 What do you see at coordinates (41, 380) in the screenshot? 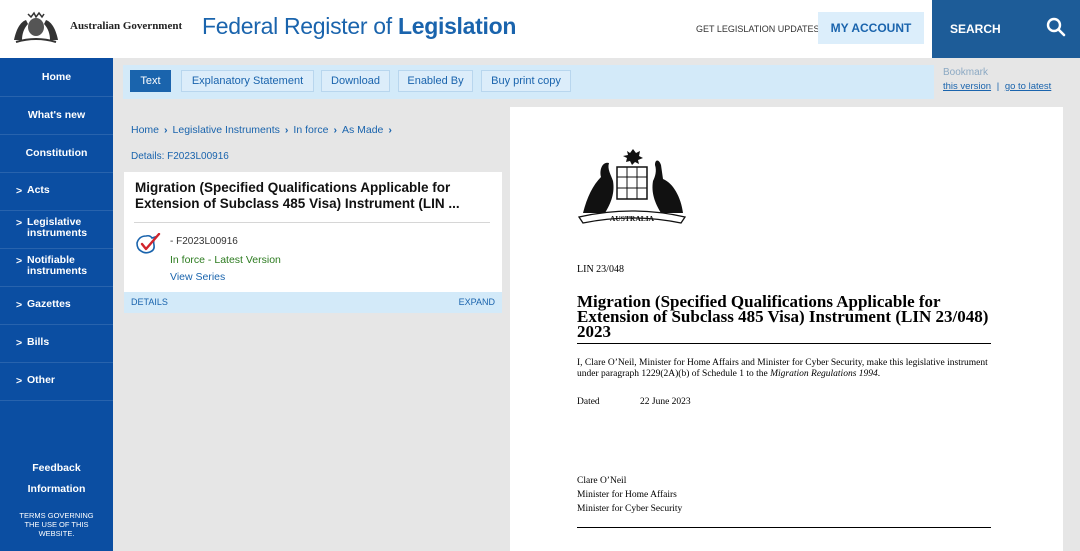
I see `sidebar-item-label: Other` at bounding box center [41, 380].